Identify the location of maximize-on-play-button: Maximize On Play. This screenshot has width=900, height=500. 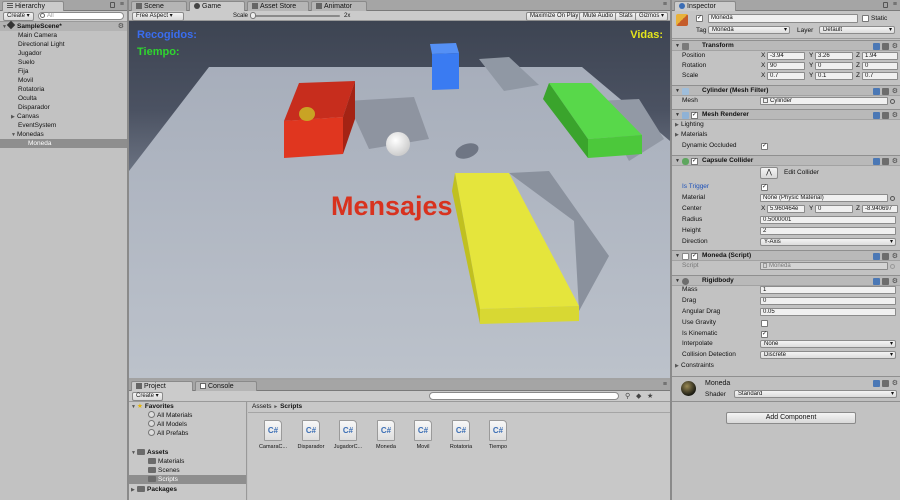
(554, 16).